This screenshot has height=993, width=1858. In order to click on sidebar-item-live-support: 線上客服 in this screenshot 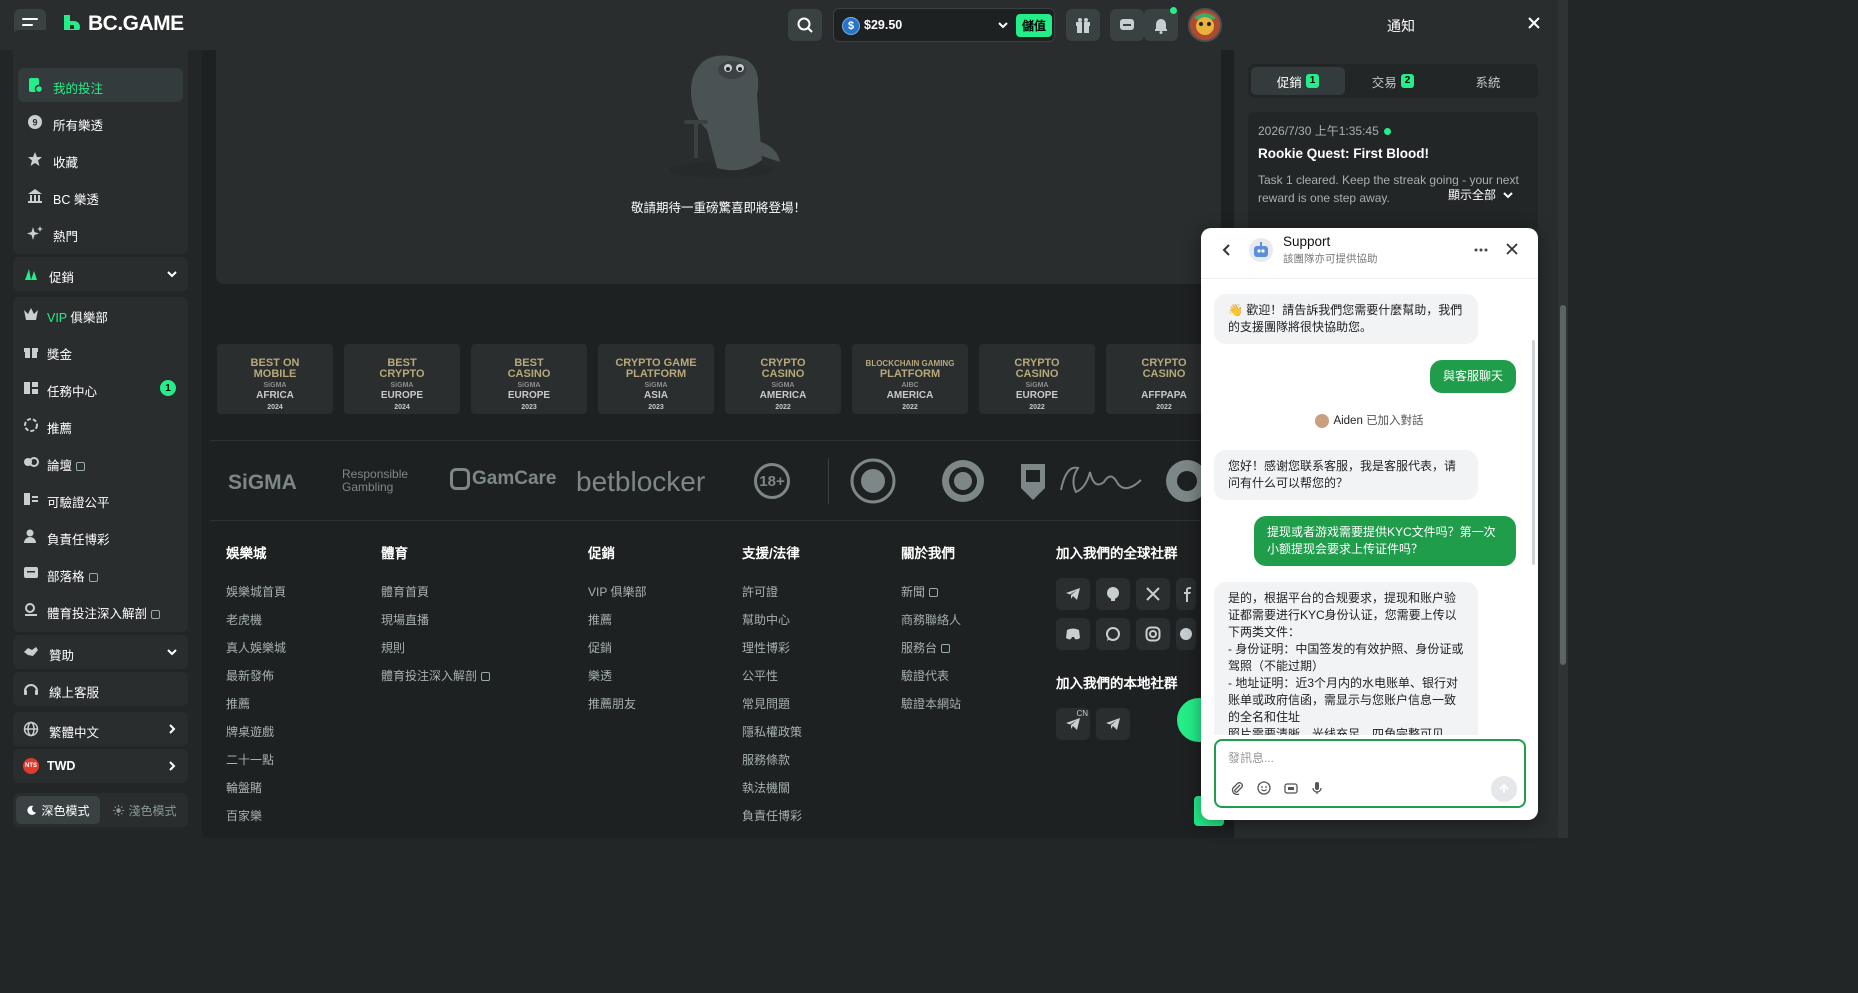, I will do `click(100, 689)`.